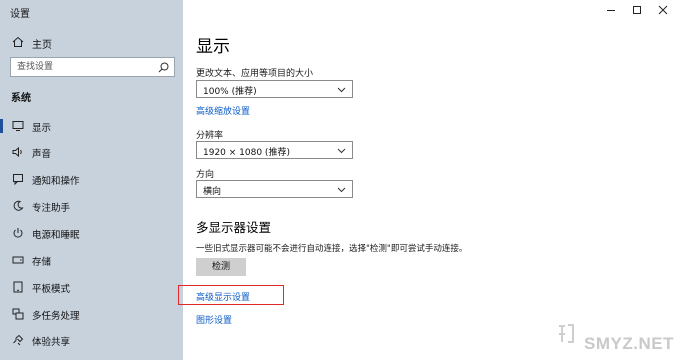 Image resolution: width=680 pixels, height=360 pixels. I want to click on advanced-scaling-link: 高级缩放设置, so click(223, 110).